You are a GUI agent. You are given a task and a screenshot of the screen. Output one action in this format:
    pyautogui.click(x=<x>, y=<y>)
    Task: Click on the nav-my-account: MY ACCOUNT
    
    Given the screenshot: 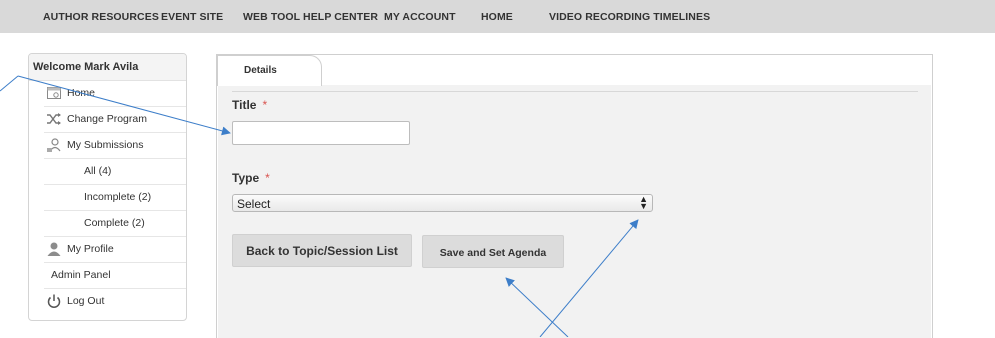 What is the action you would take?
    pyautogui.click(x=420, y=17)
    